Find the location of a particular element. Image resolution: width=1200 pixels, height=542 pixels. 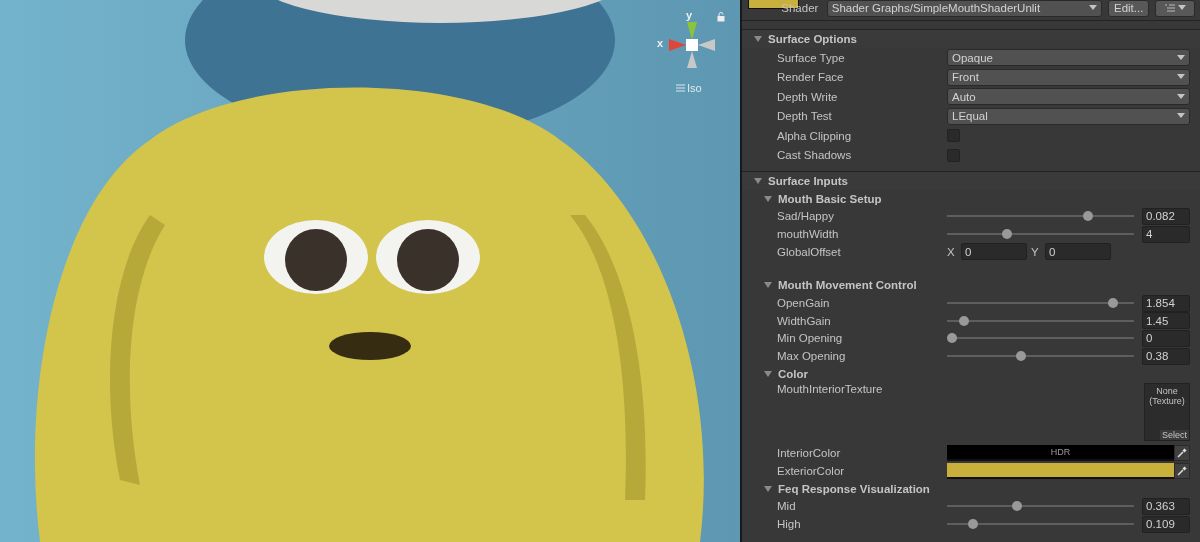

dropdown: Opaque is located at coordinates (1068, 58).